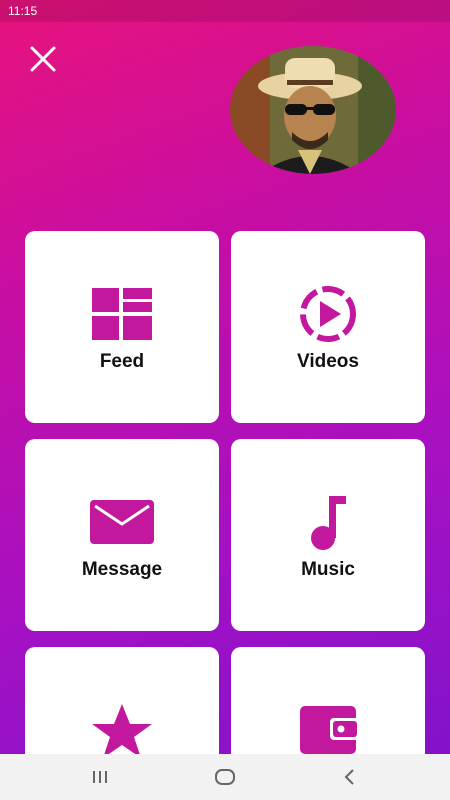 This screenshot has height=800, width=450. What do you see at coordinates (328, 361) in the screenshot?
I see `tile-label: Videos` at bounding box center [328, 361].